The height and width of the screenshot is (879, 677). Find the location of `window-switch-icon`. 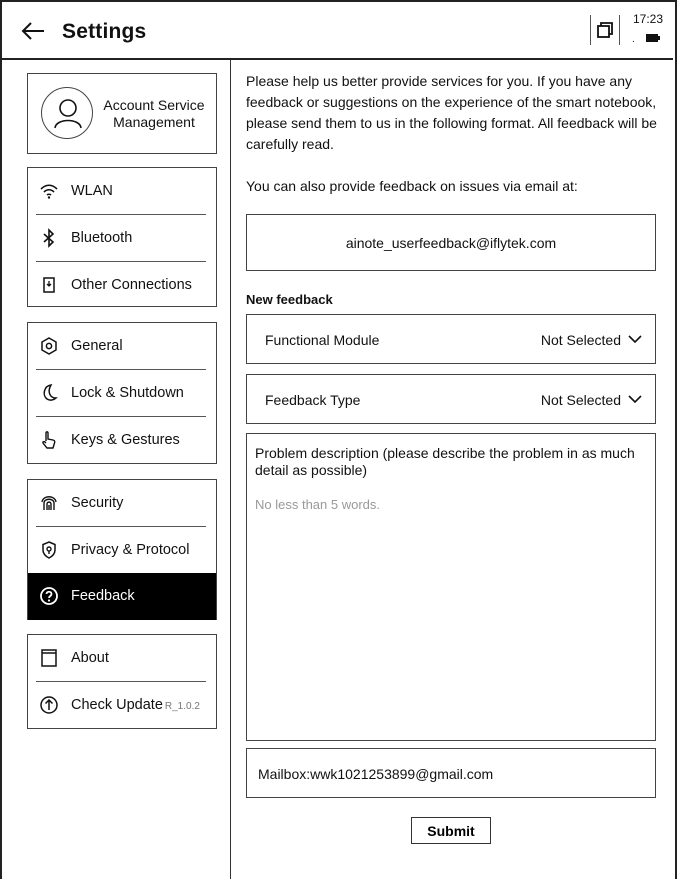

window-switch-icon is located at coordinates (605, 30).